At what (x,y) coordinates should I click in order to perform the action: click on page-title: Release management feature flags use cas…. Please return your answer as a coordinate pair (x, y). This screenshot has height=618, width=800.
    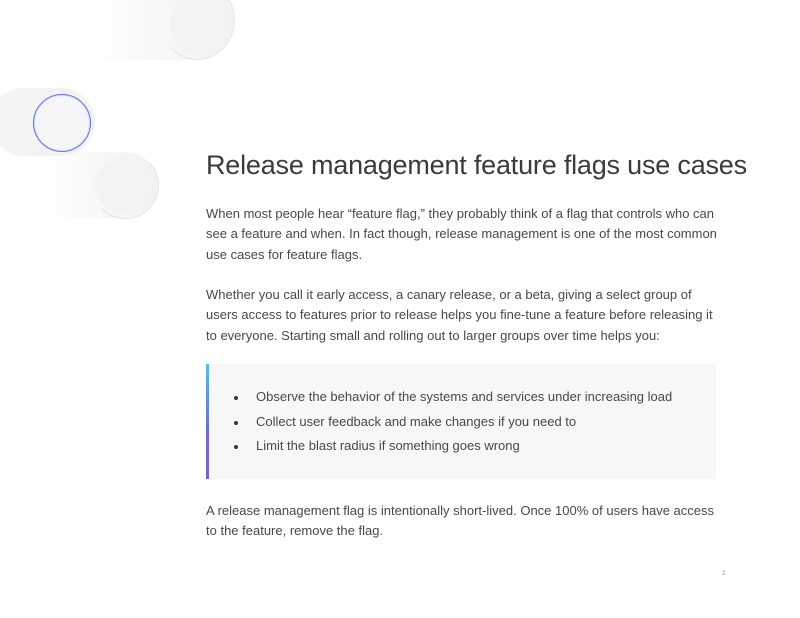
    Looking at the image, I should click on (476, 165).